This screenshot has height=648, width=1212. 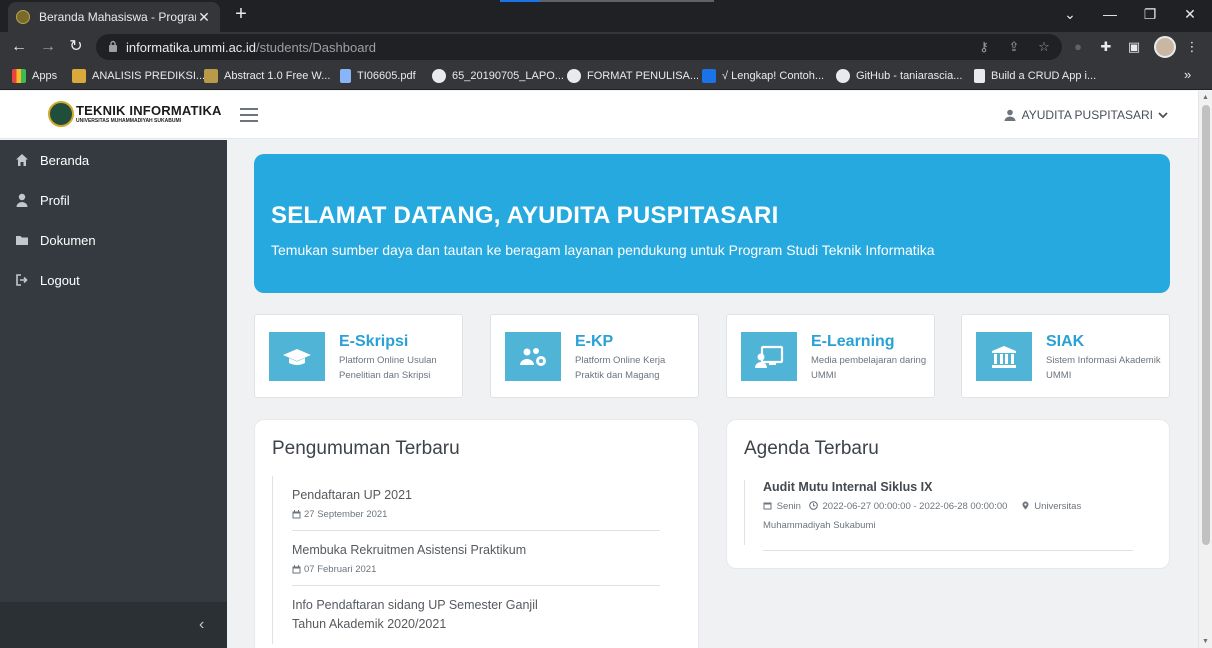 What do you see at coordinates (19, 76) in the screenshot?
I see `apps-grid-icon` at bounding box center [19, 76].